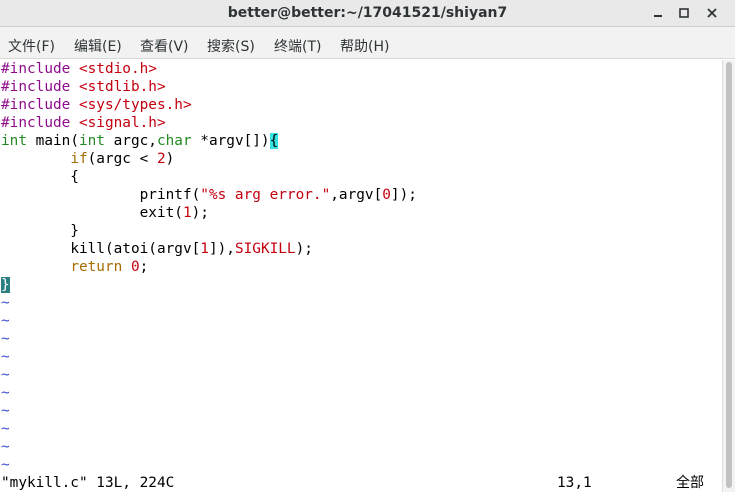  What do you see at coordinates (105, 213) in the screenshot?
I see `code-line-9: exit(1);` at bounding box center [105, 213].